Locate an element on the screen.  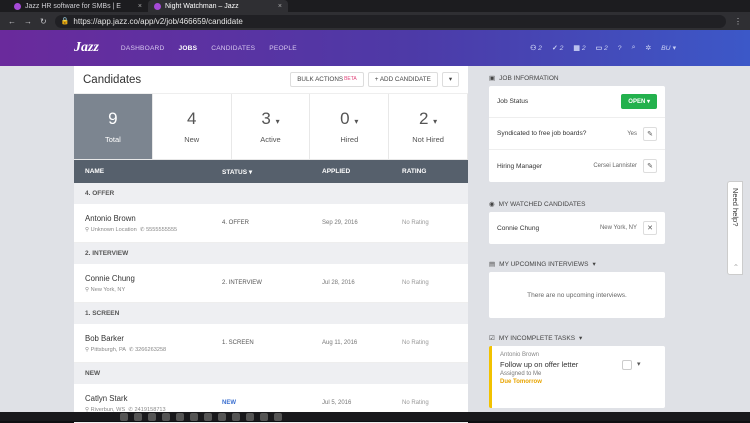
edit-syndicated-icon: ✎ is located at coordinates (650, 133).